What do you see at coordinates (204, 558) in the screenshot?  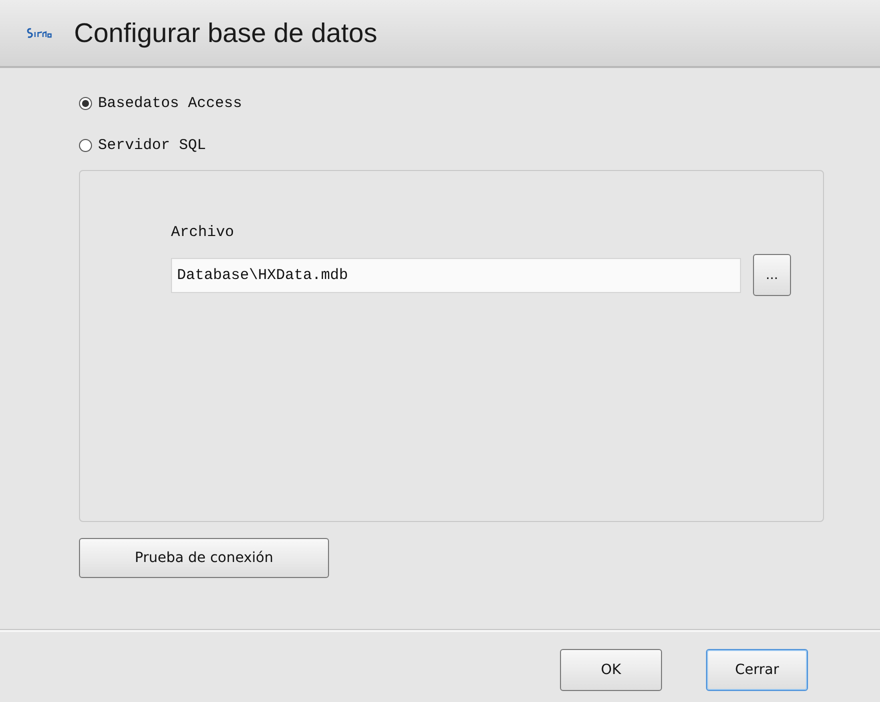 I see `test-connection-button: Prueba de conexión` at bounding box center [204, 558].